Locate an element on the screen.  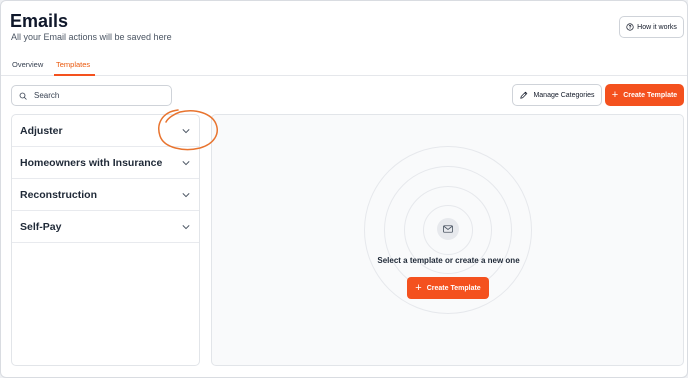
category-item-adjuster: Adjuster is located at coordinates (105, 131).